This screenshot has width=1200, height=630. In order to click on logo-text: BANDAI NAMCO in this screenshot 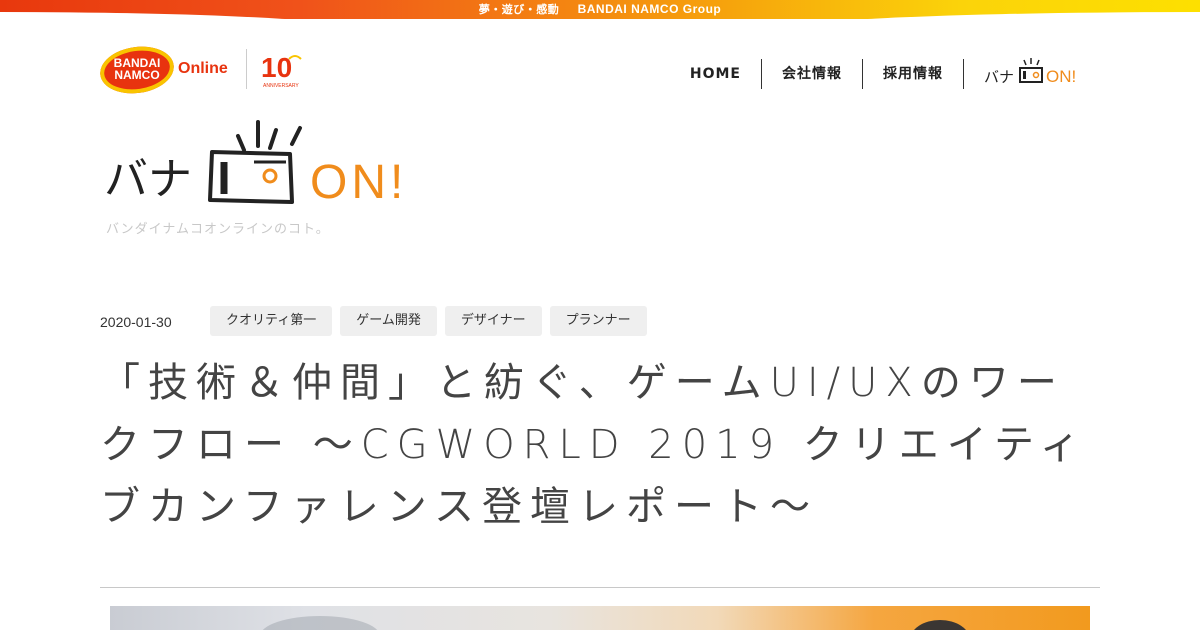, I will do `click(137, 69)`.